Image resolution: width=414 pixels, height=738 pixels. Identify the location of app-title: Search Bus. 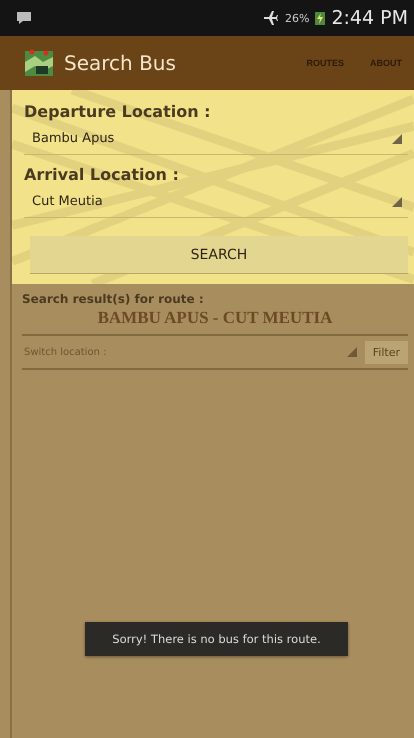
(120, 63).